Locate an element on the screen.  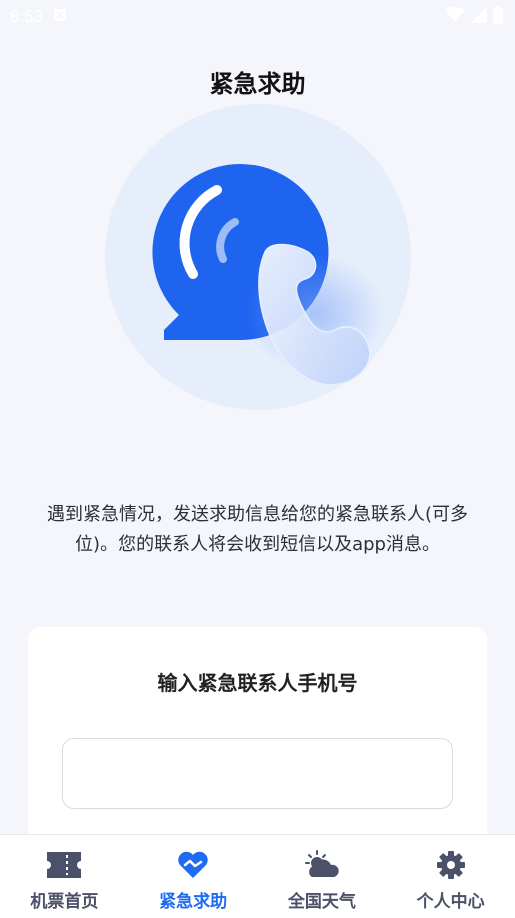
tab-label: 紧急求助 is located at coordinates (193, 902).